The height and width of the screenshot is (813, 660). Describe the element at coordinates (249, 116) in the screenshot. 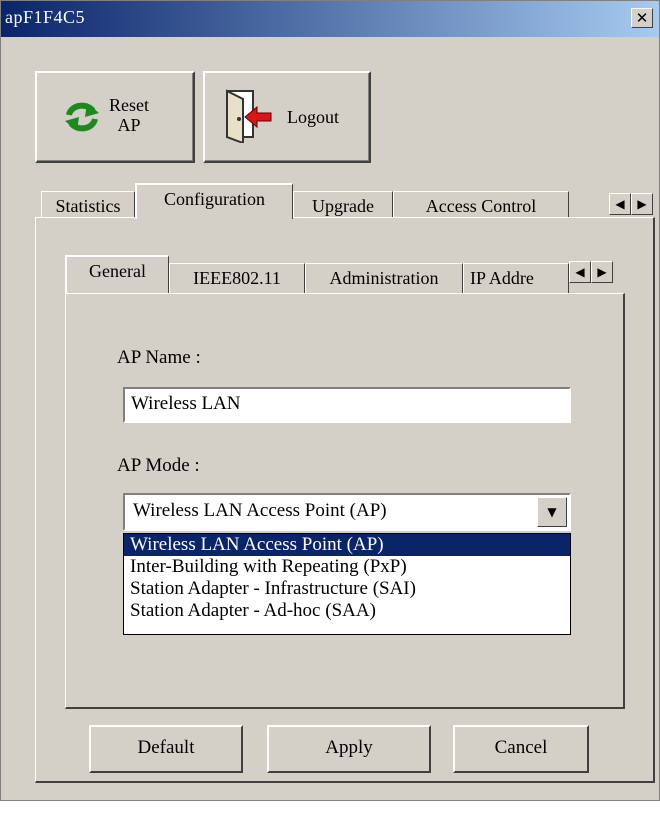

I see `door-exit-icon` at that location.